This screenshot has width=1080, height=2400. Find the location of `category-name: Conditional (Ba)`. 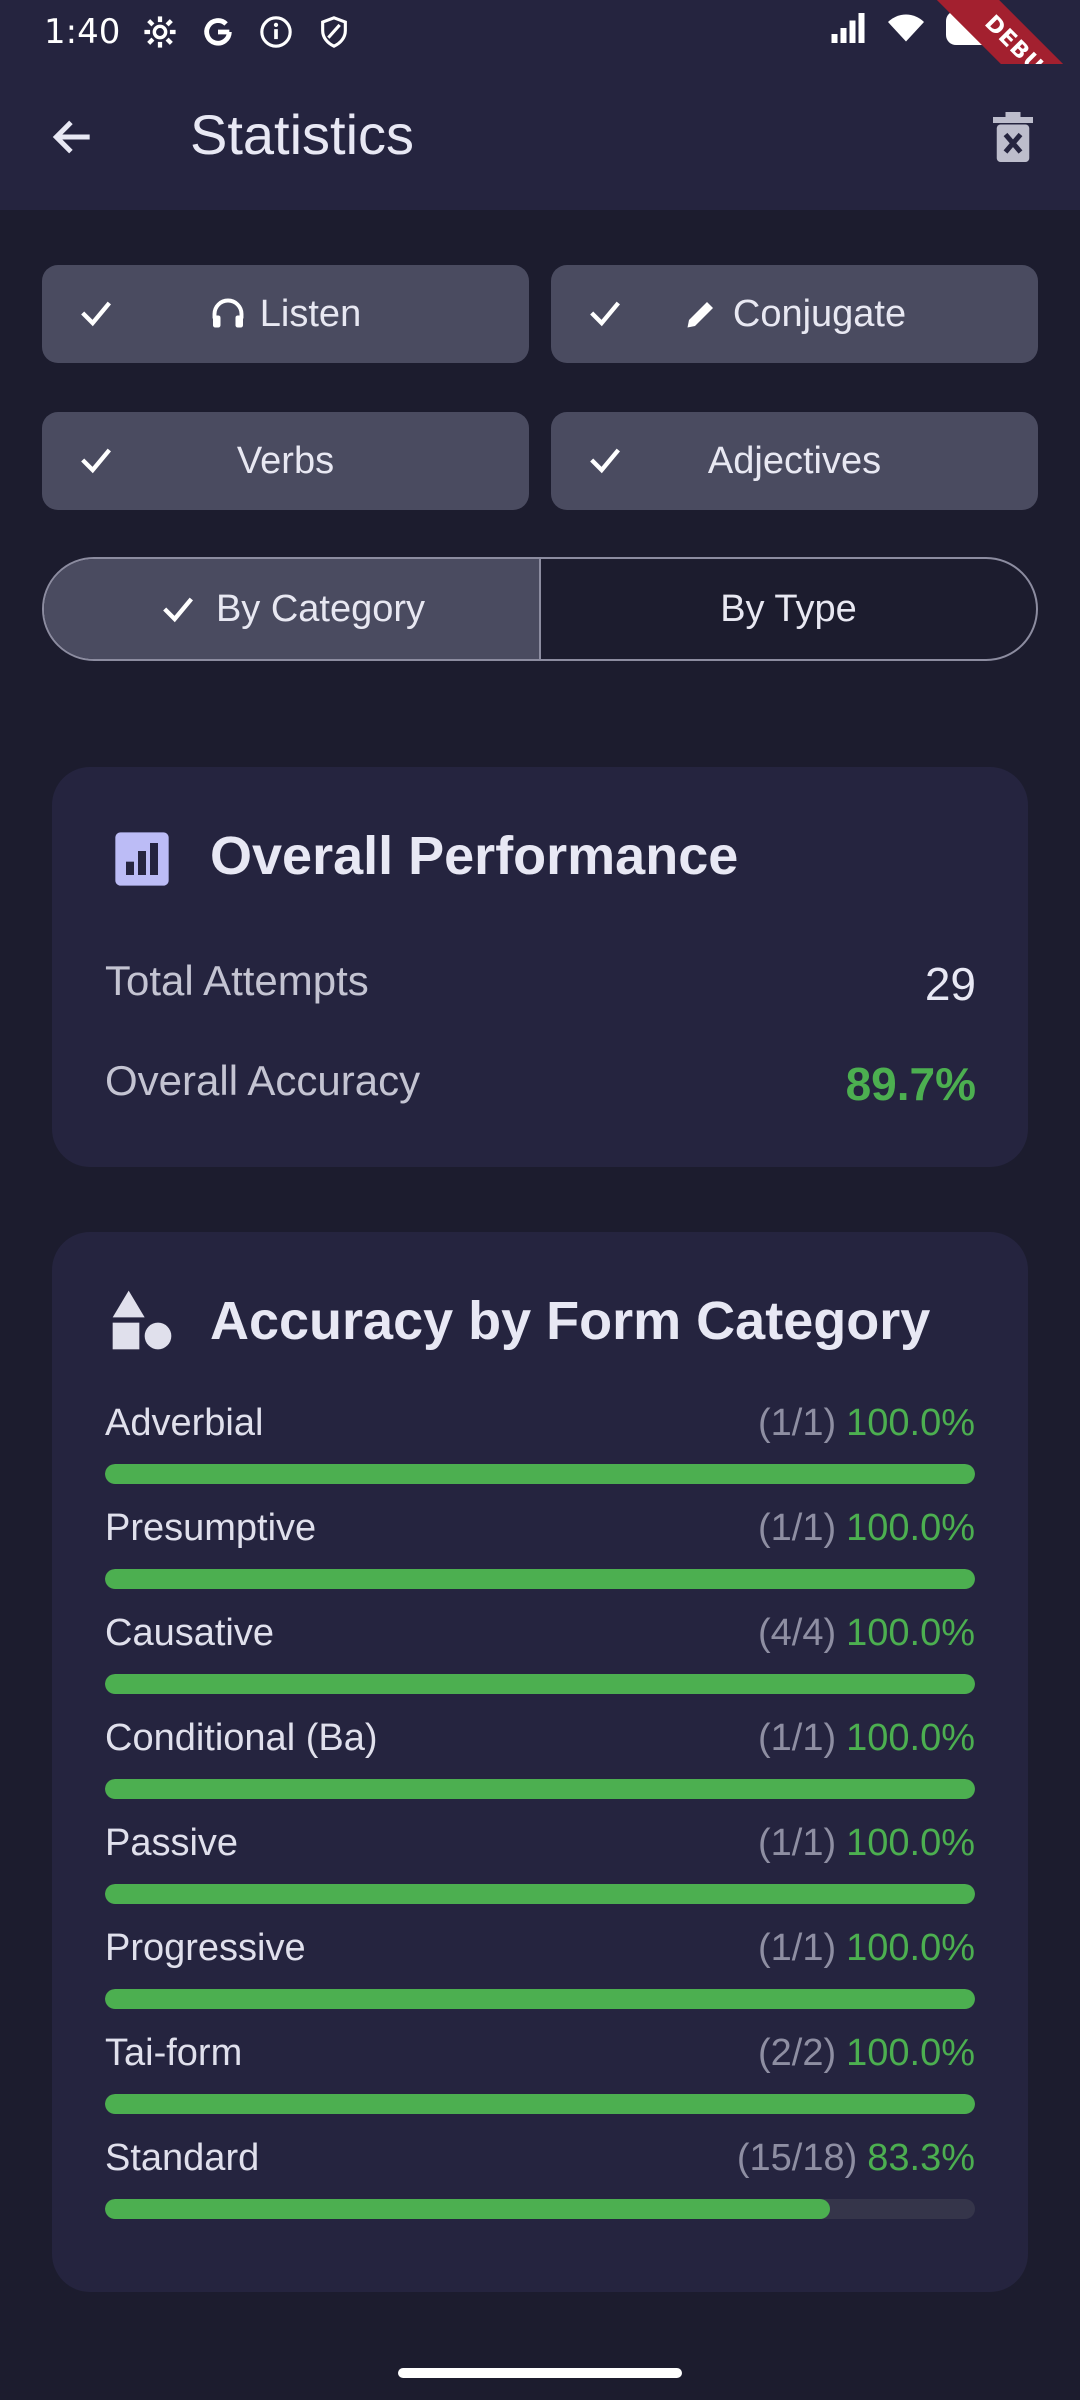

category-name: Conditional (Ba) is located at coordinates (241, 1738).